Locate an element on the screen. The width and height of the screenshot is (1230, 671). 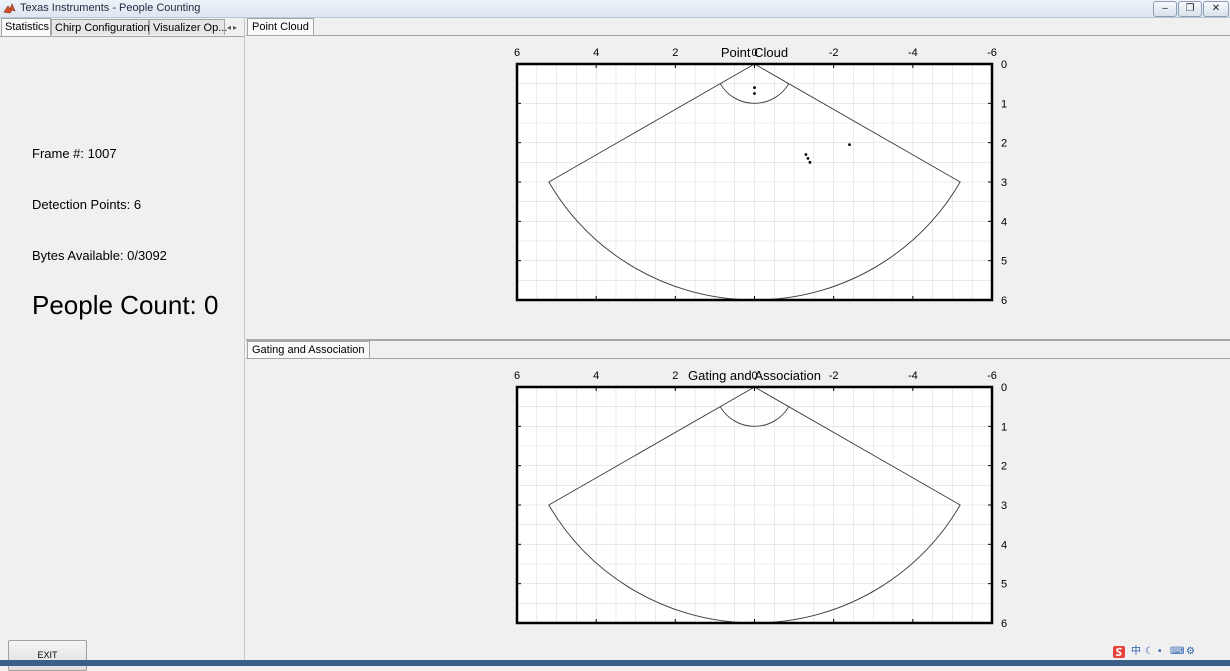
tab-statistics: Statistics is located at coordinates (26, 27).